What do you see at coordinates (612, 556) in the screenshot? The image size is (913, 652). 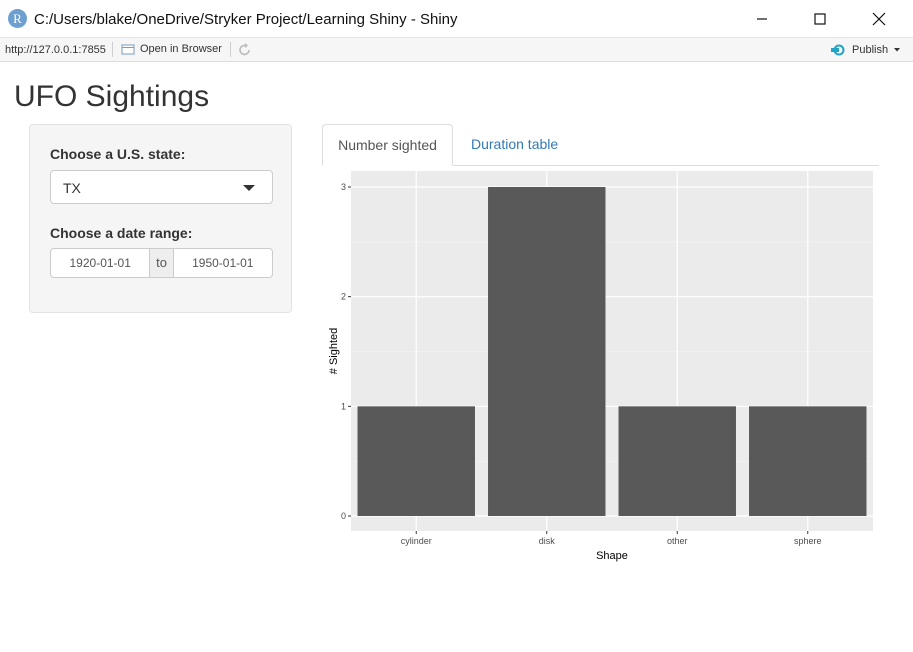 I see `x-axis-label: Shape` at bounding box center [612, 556].